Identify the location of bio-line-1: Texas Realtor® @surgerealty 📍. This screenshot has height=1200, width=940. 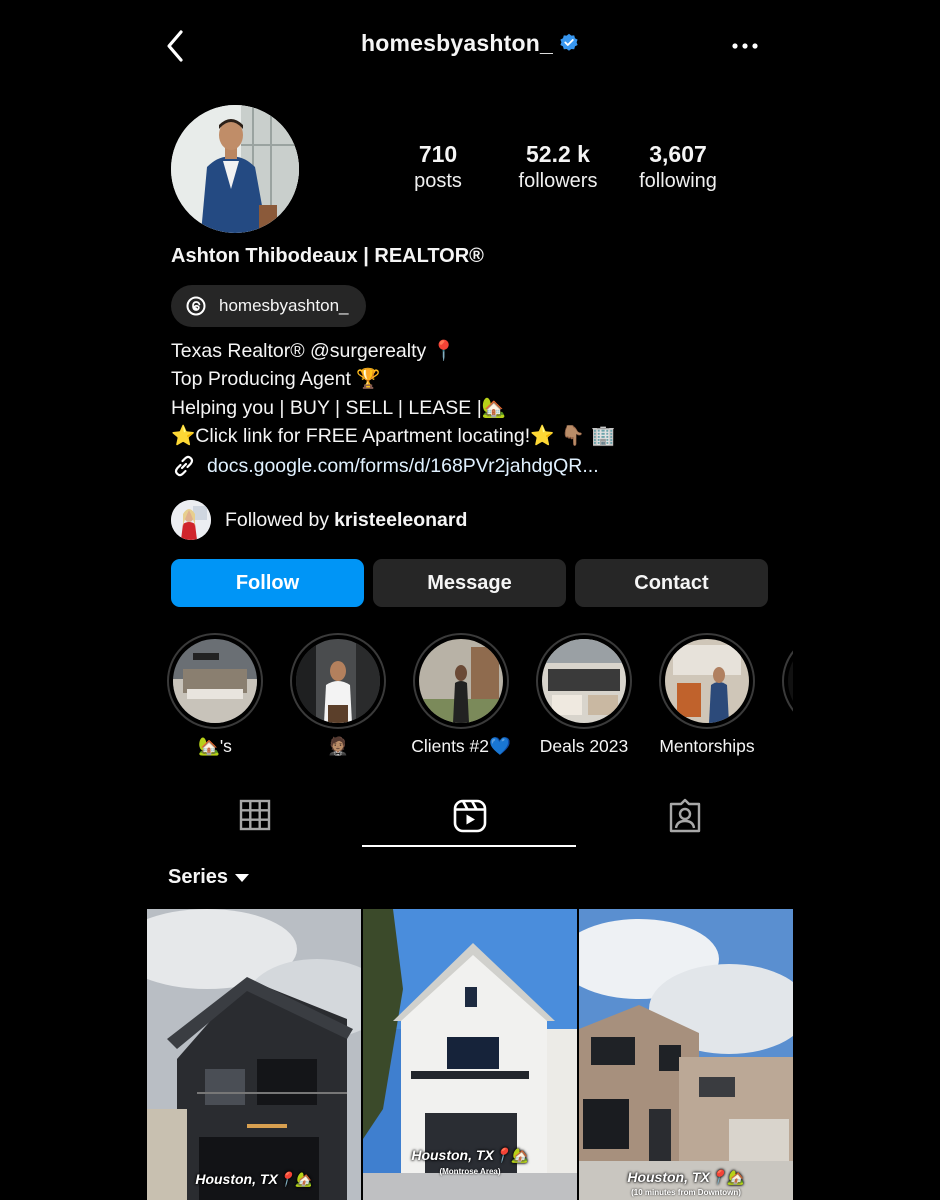
(393, 351).